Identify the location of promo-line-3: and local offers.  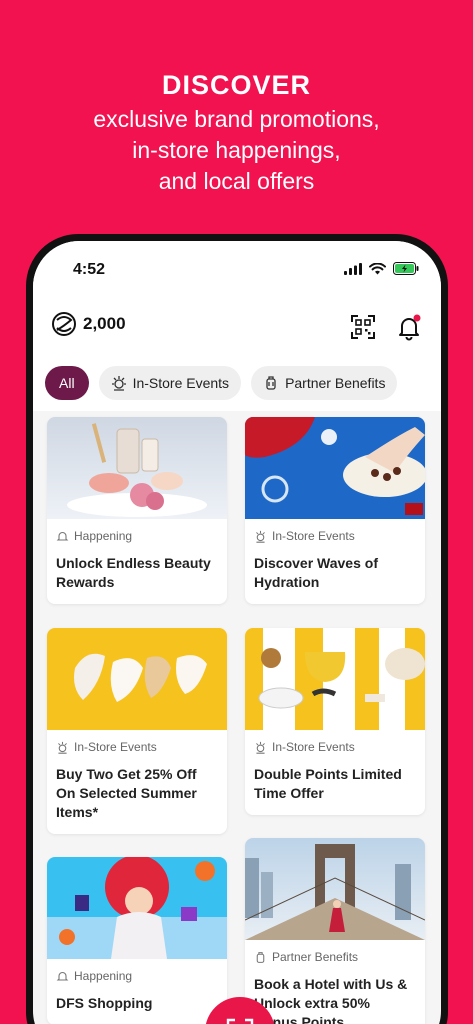
(236, 181).